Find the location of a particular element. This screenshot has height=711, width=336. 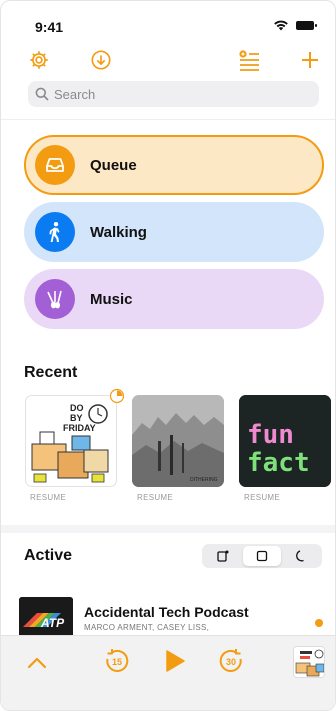

top-toolbar is located at coordinates (168, 62).